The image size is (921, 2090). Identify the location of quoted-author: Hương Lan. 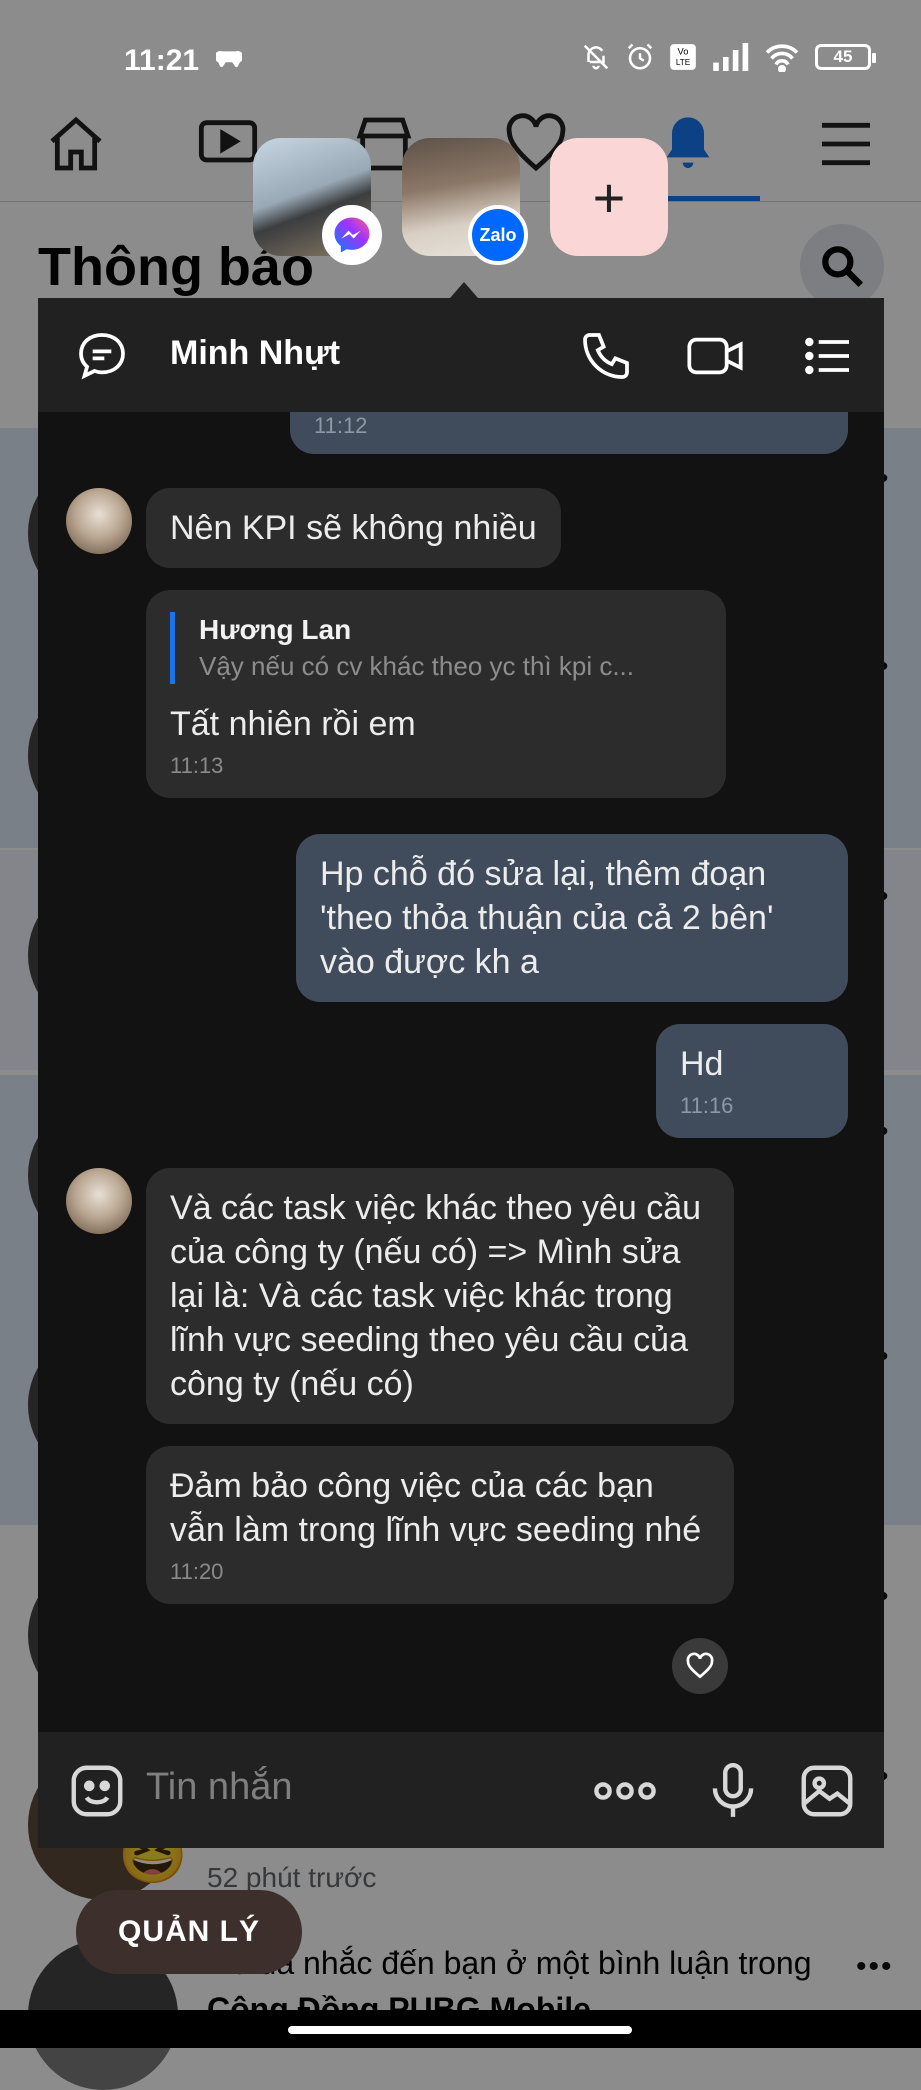
(275, 629).